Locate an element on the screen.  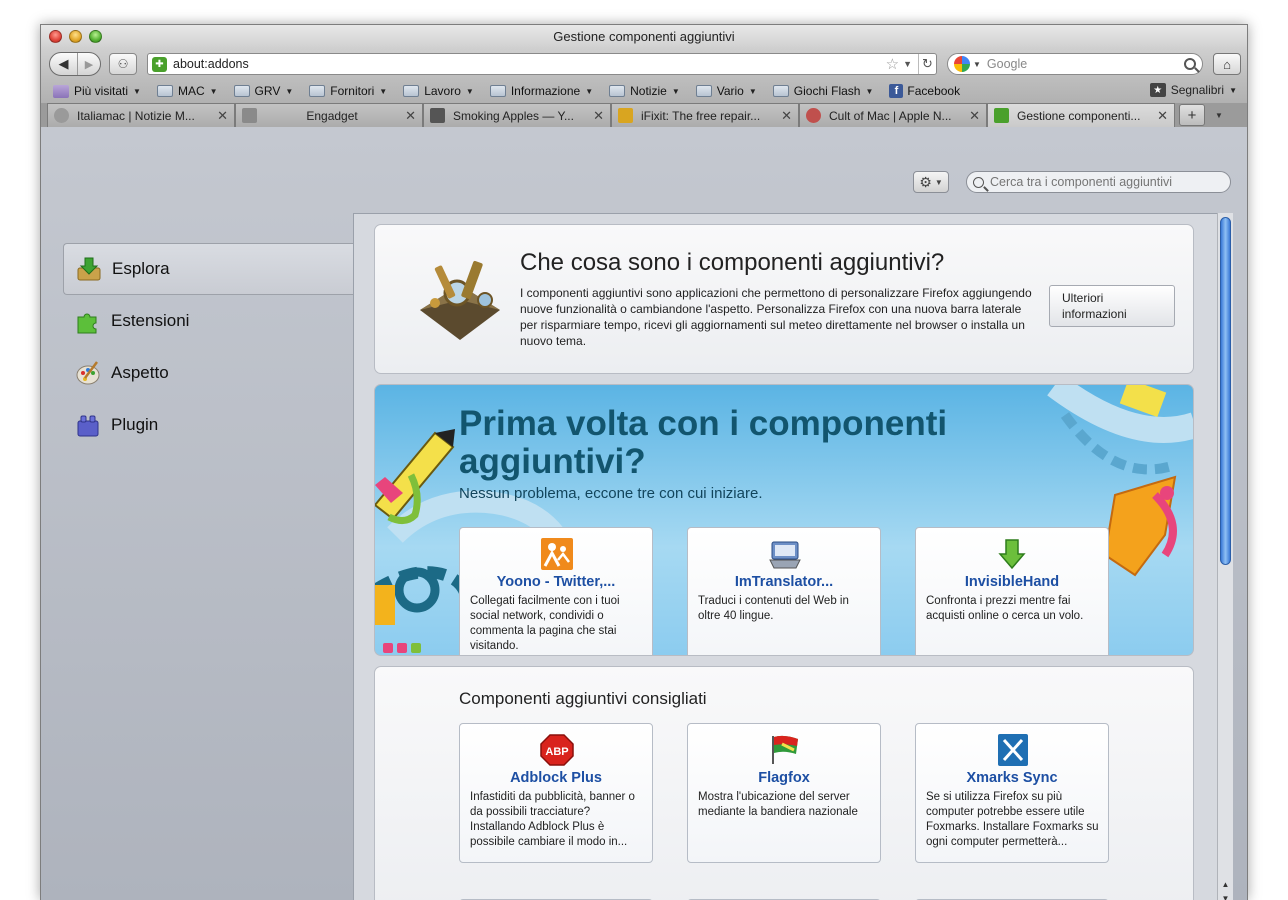
tab-cult-of-mac: Cult of Mac | Apple N... ✕ is located at coordinates (893, 115).